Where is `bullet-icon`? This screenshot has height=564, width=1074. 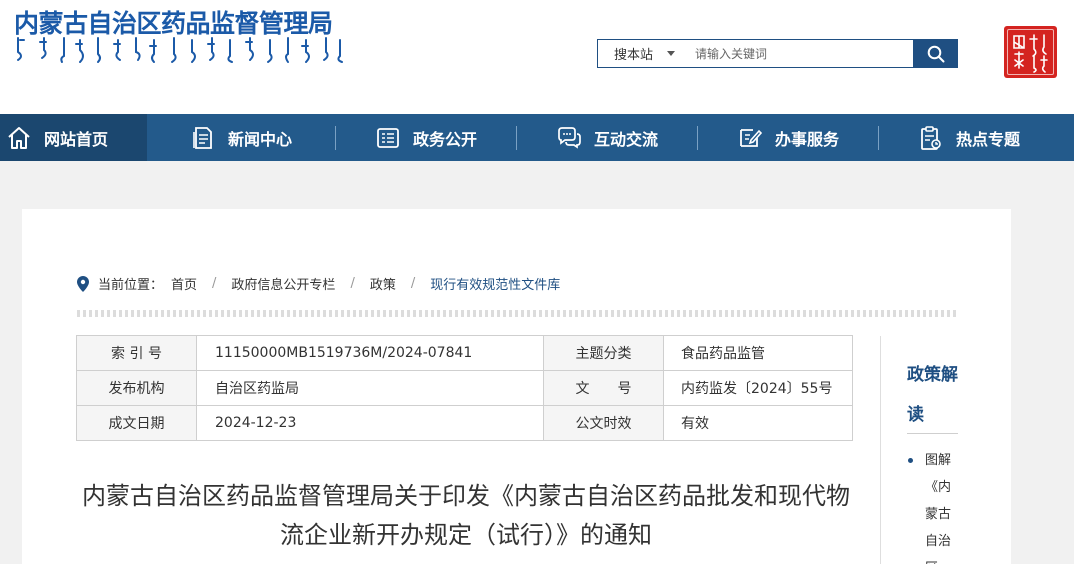
bullet-icon is located at coordinates (910, 460).